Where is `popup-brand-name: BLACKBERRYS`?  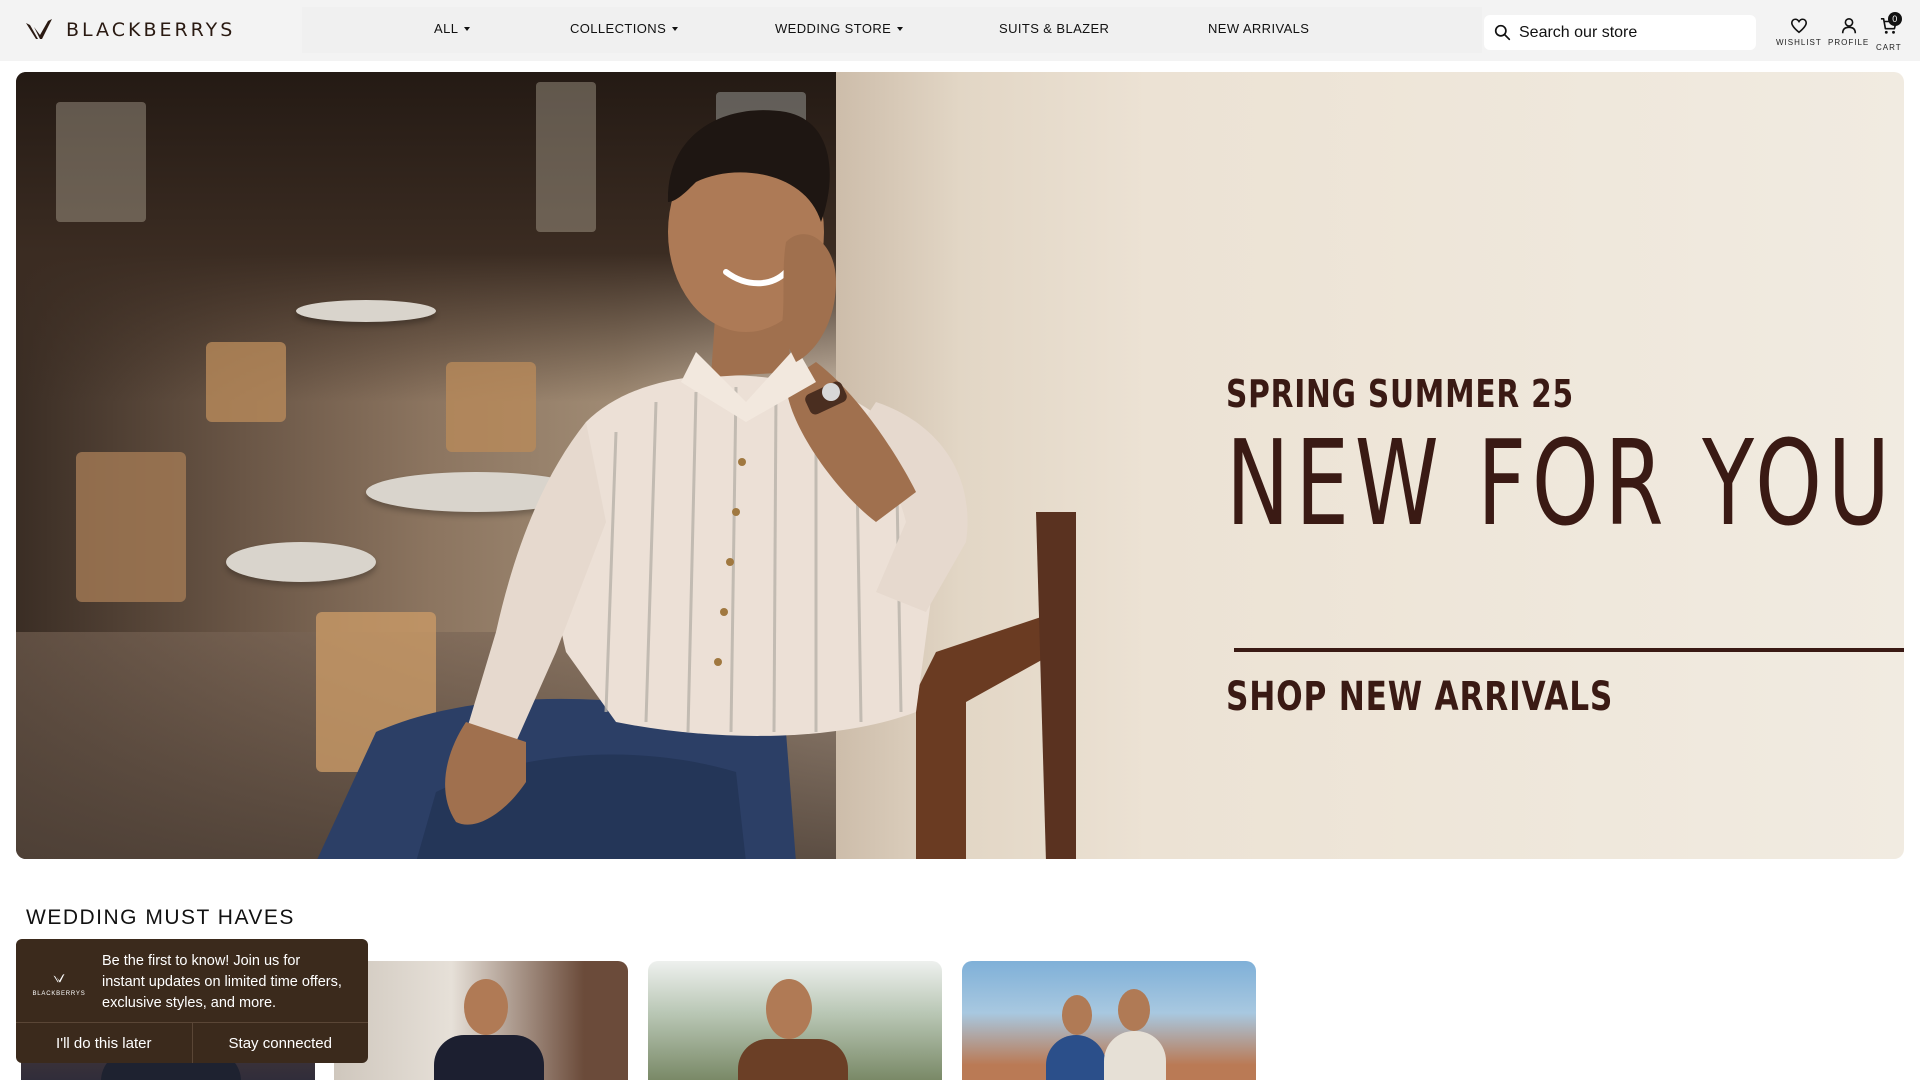 popup-brand-name: BLACKBERRYS is located at coordinates (59, 994).